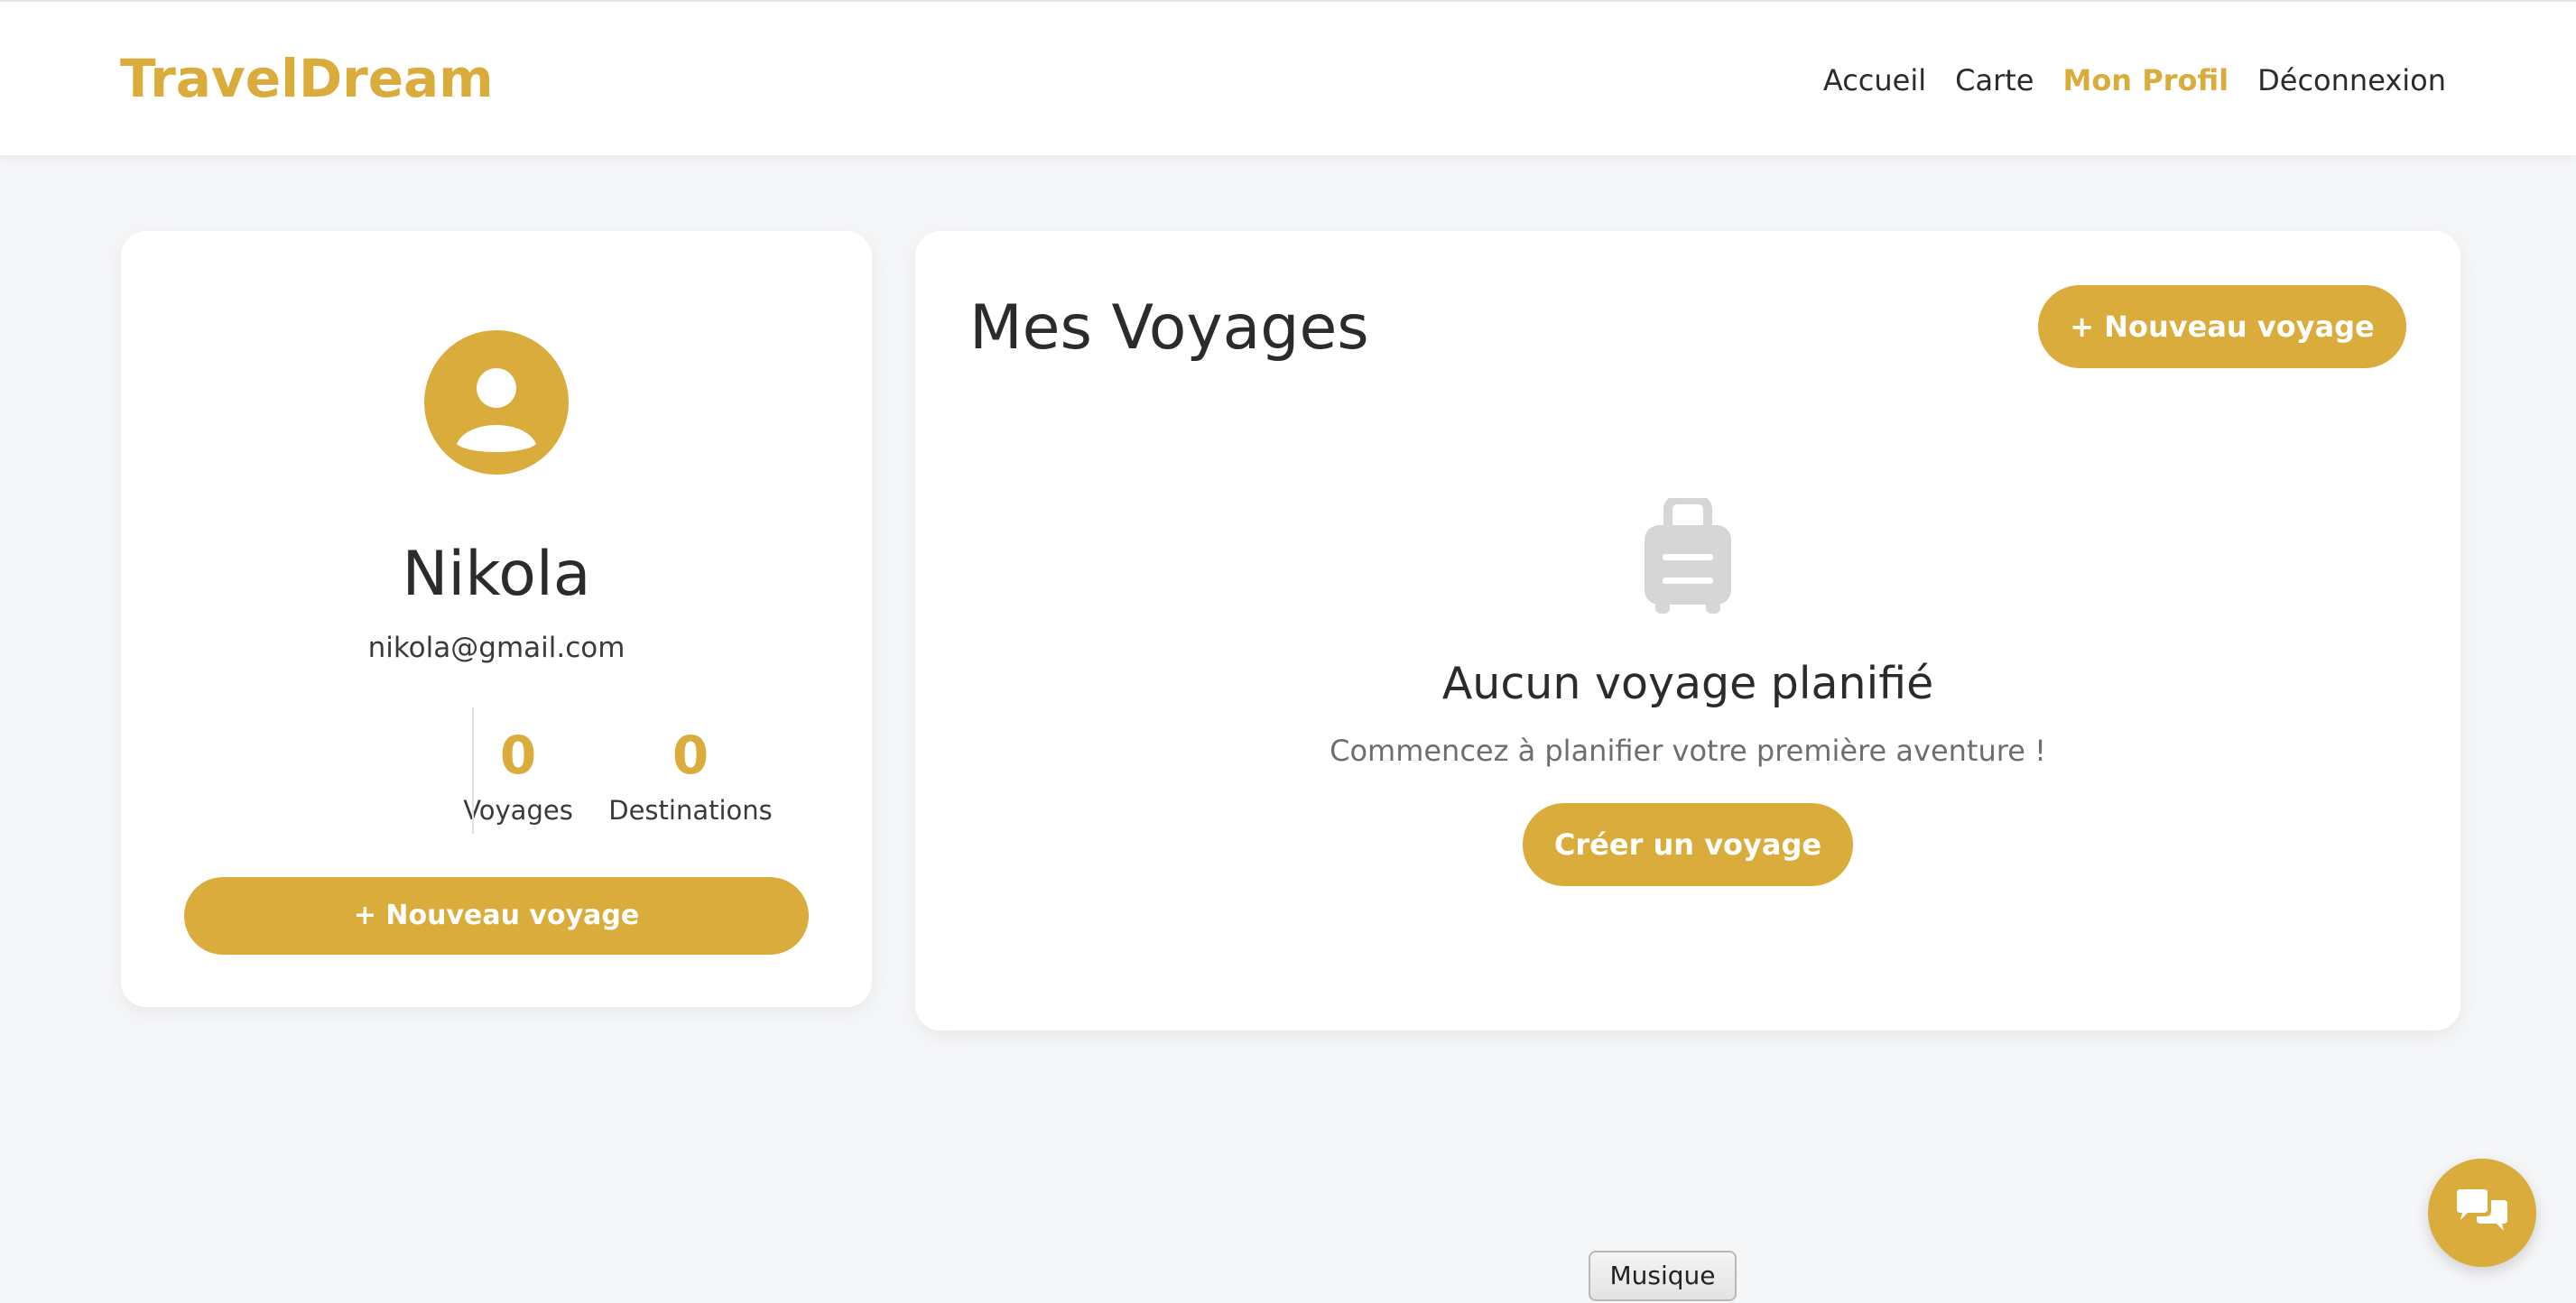 This screenshot has height=1303, width=2576. I want to click on create-trip-button: Créer un voyage, so click(1688, 845).